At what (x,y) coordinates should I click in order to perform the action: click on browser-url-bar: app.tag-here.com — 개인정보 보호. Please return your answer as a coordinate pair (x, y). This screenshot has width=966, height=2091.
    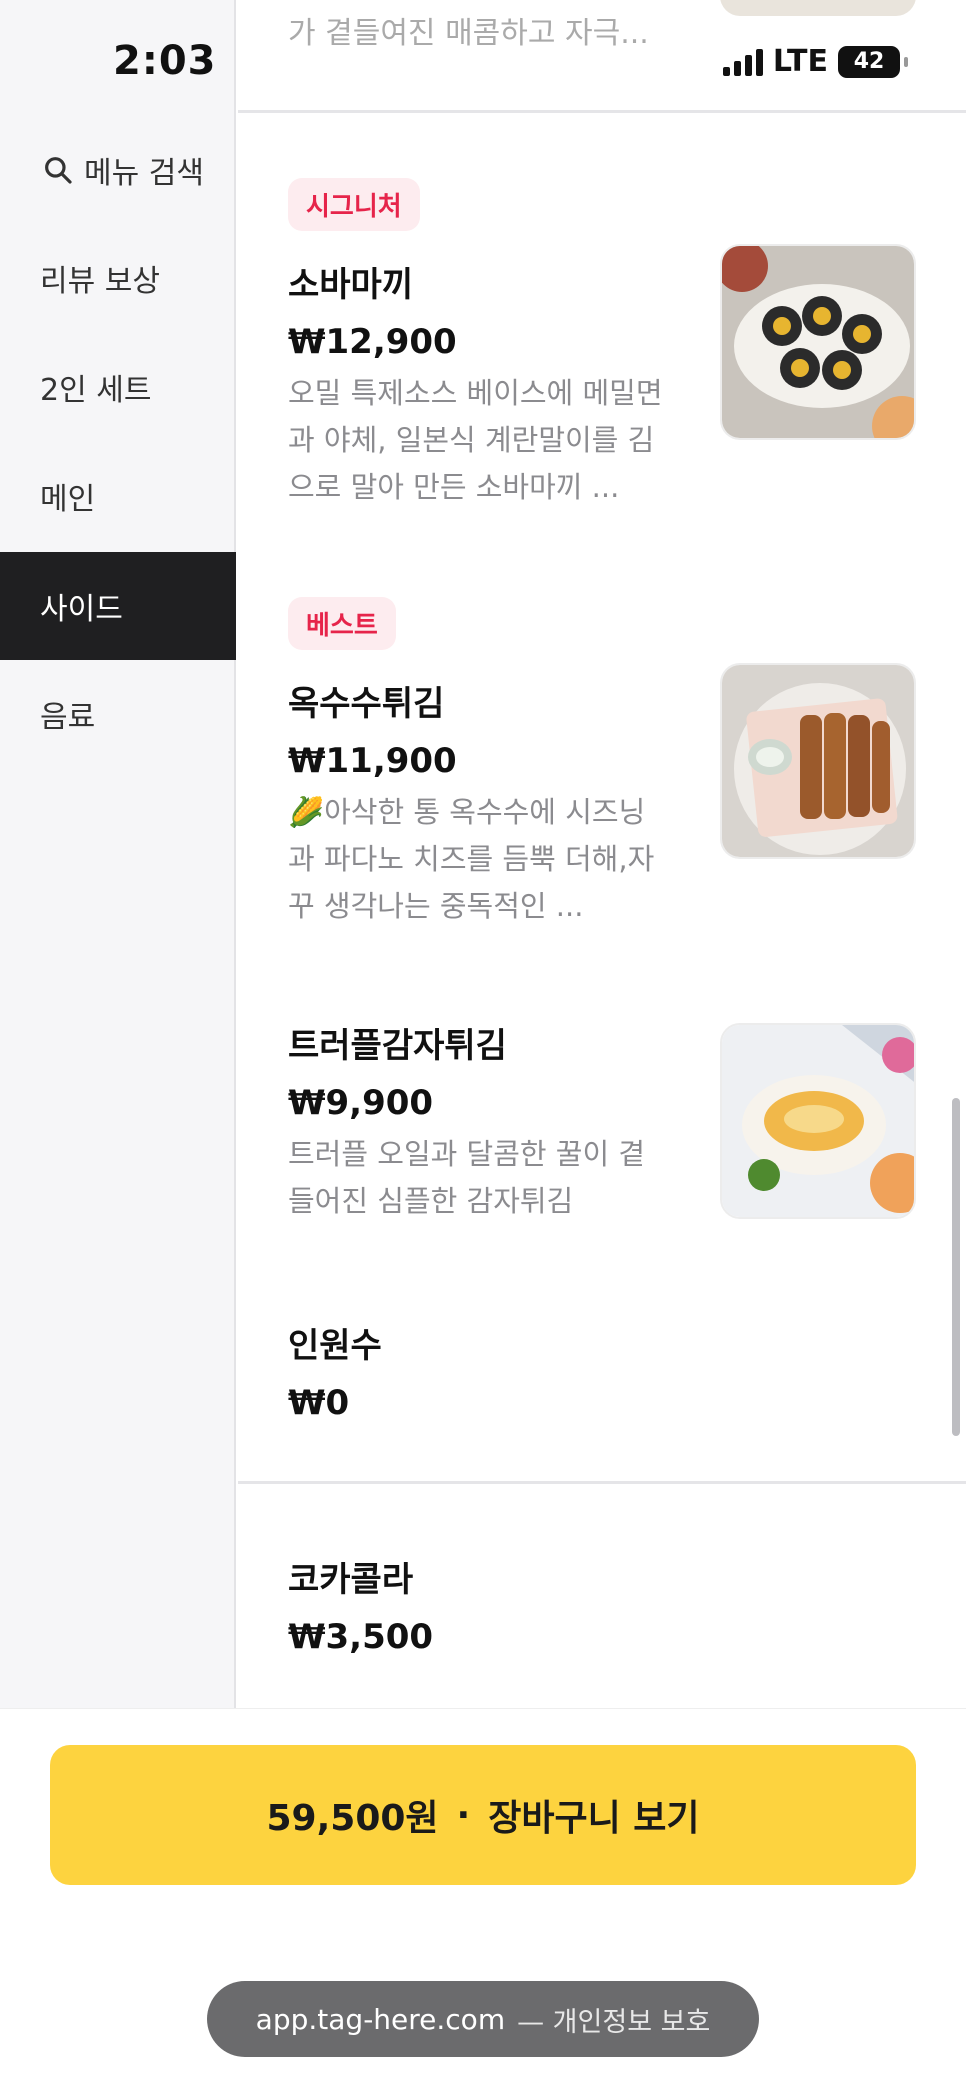
    Looking at the image, I should click on (483, 2019).